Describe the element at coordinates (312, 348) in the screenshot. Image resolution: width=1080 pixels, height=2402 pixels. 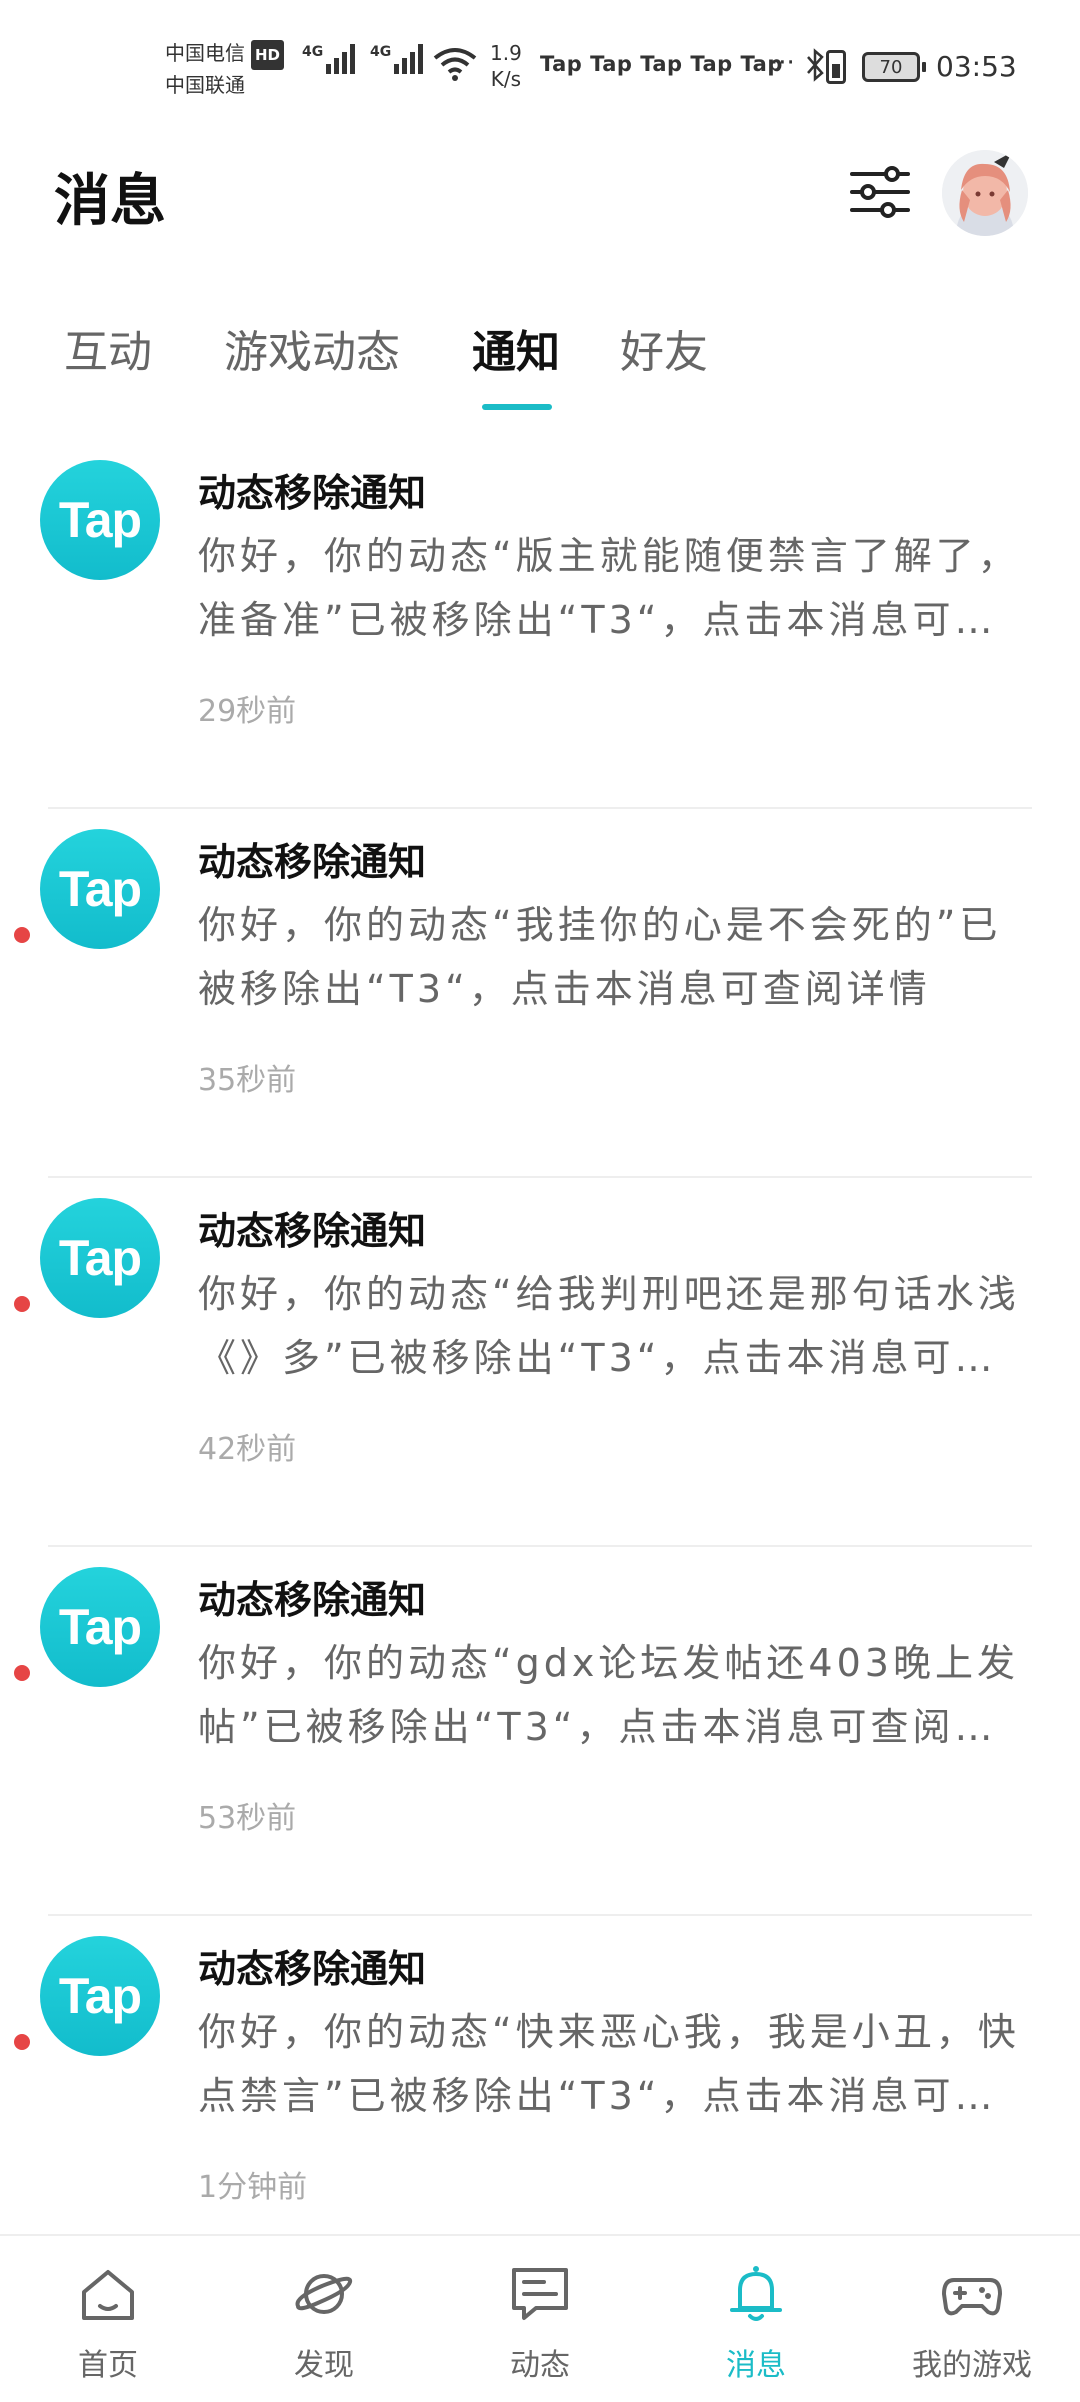
I see `tab-game-updates: 游戏动态` at that location.